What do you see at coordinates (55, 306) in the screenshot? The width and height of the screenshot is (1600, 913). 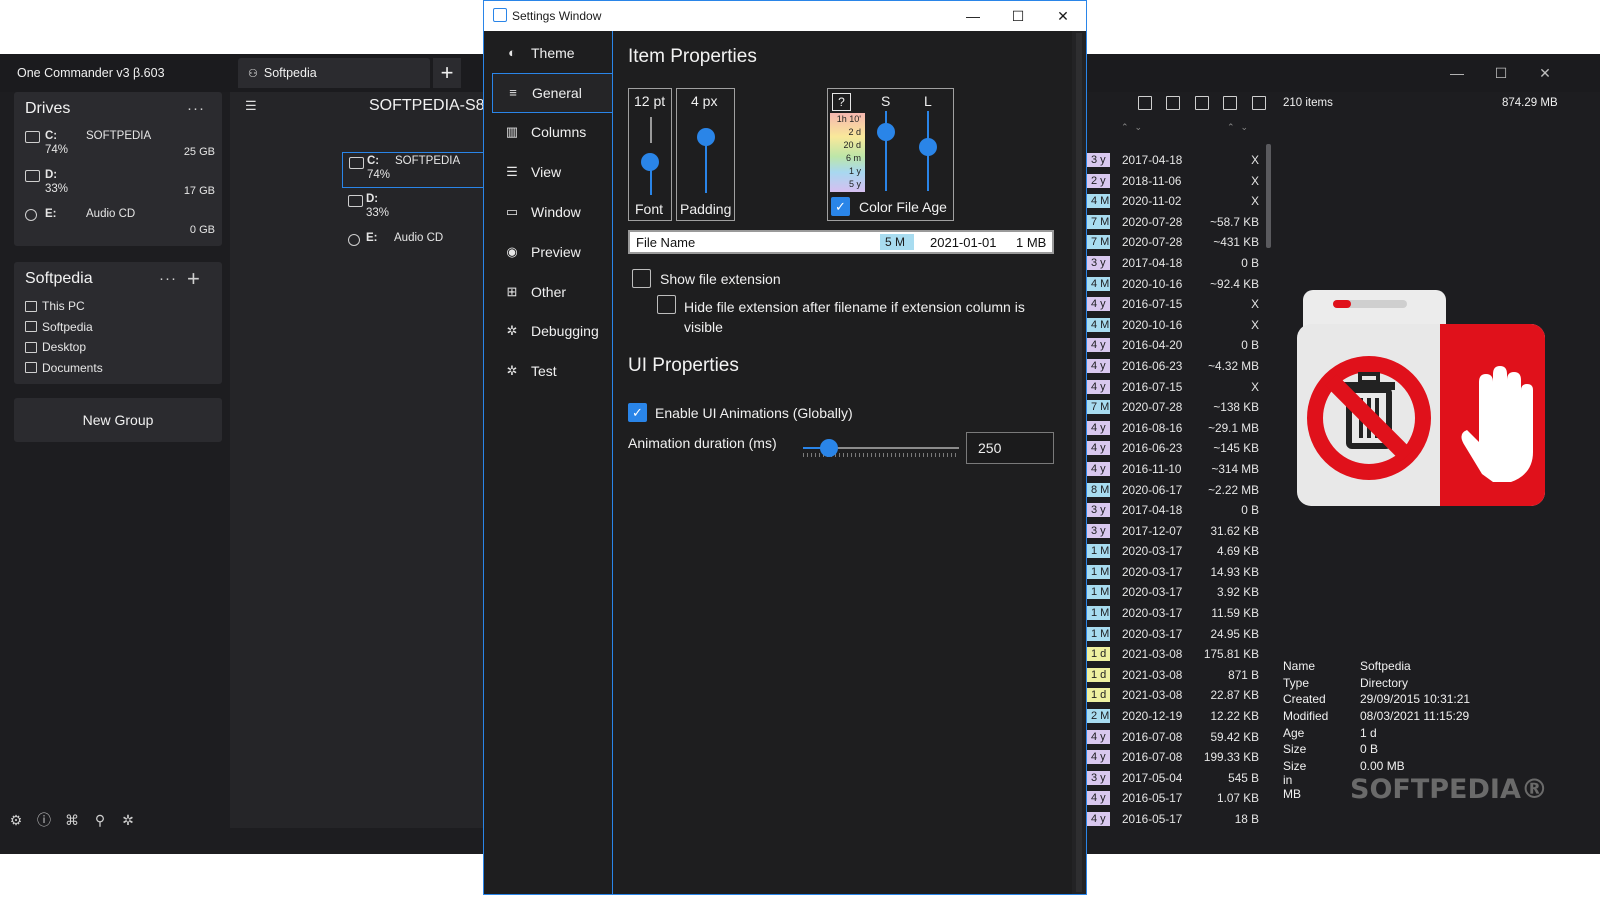 I see `group-item: This PC` at bounding box center [55, 306].